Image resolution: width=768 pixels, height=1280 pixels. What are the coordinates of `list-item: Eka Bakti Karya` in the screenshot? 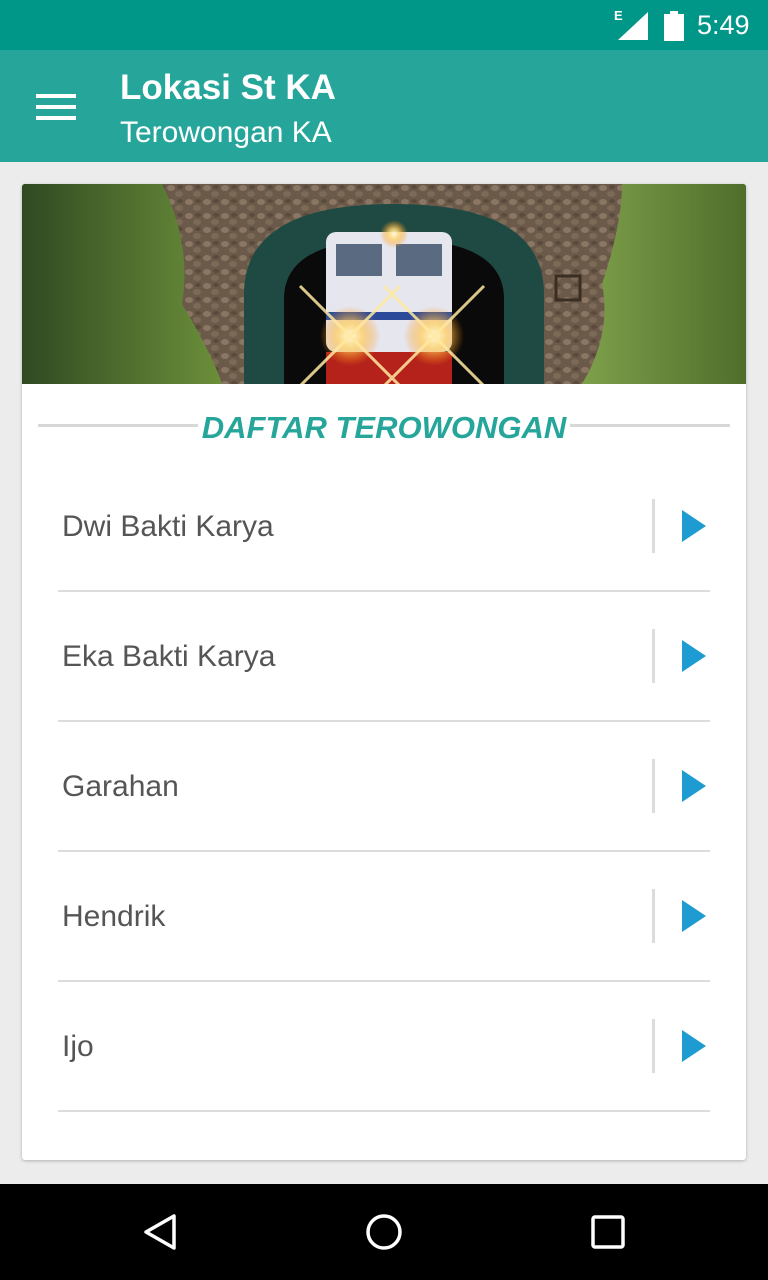 It's located at (384, 657).